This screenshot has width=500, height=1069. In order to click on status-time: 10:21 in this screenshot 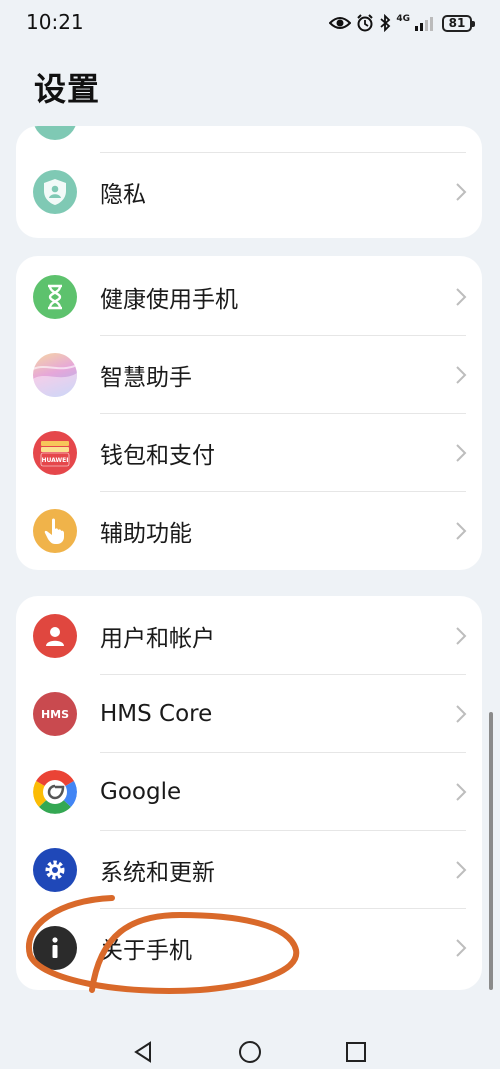, I will do `click(55, 22)`.